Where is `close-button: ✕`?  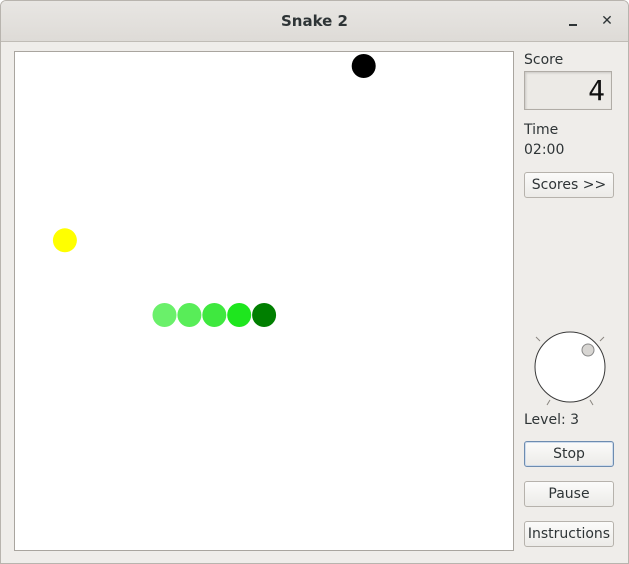
close-button: ✕ is located at coordinates (607, 21).